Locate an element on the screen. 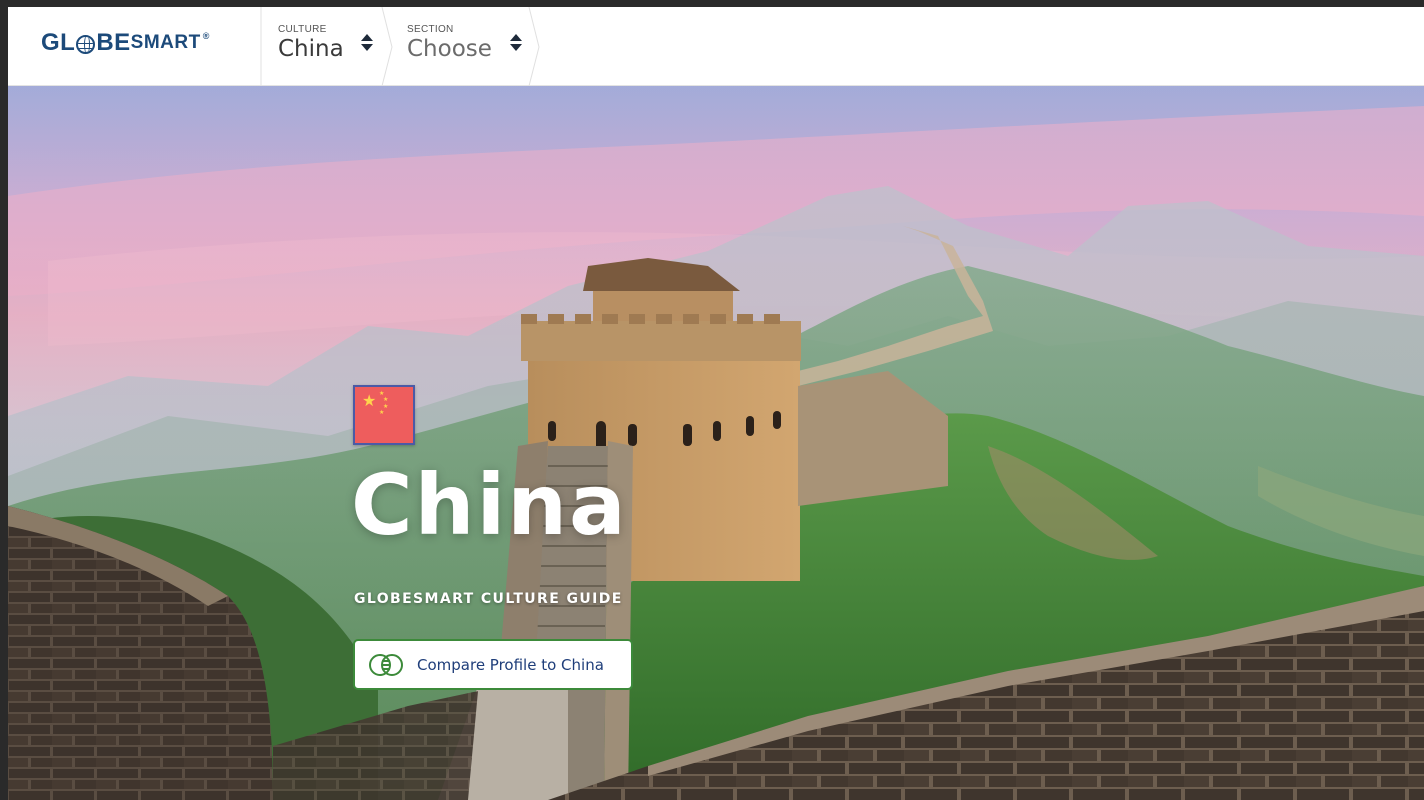 The image size is (1424, 800). compare-profile-button: Compare Profile to China is located at coordinates (493, 664).